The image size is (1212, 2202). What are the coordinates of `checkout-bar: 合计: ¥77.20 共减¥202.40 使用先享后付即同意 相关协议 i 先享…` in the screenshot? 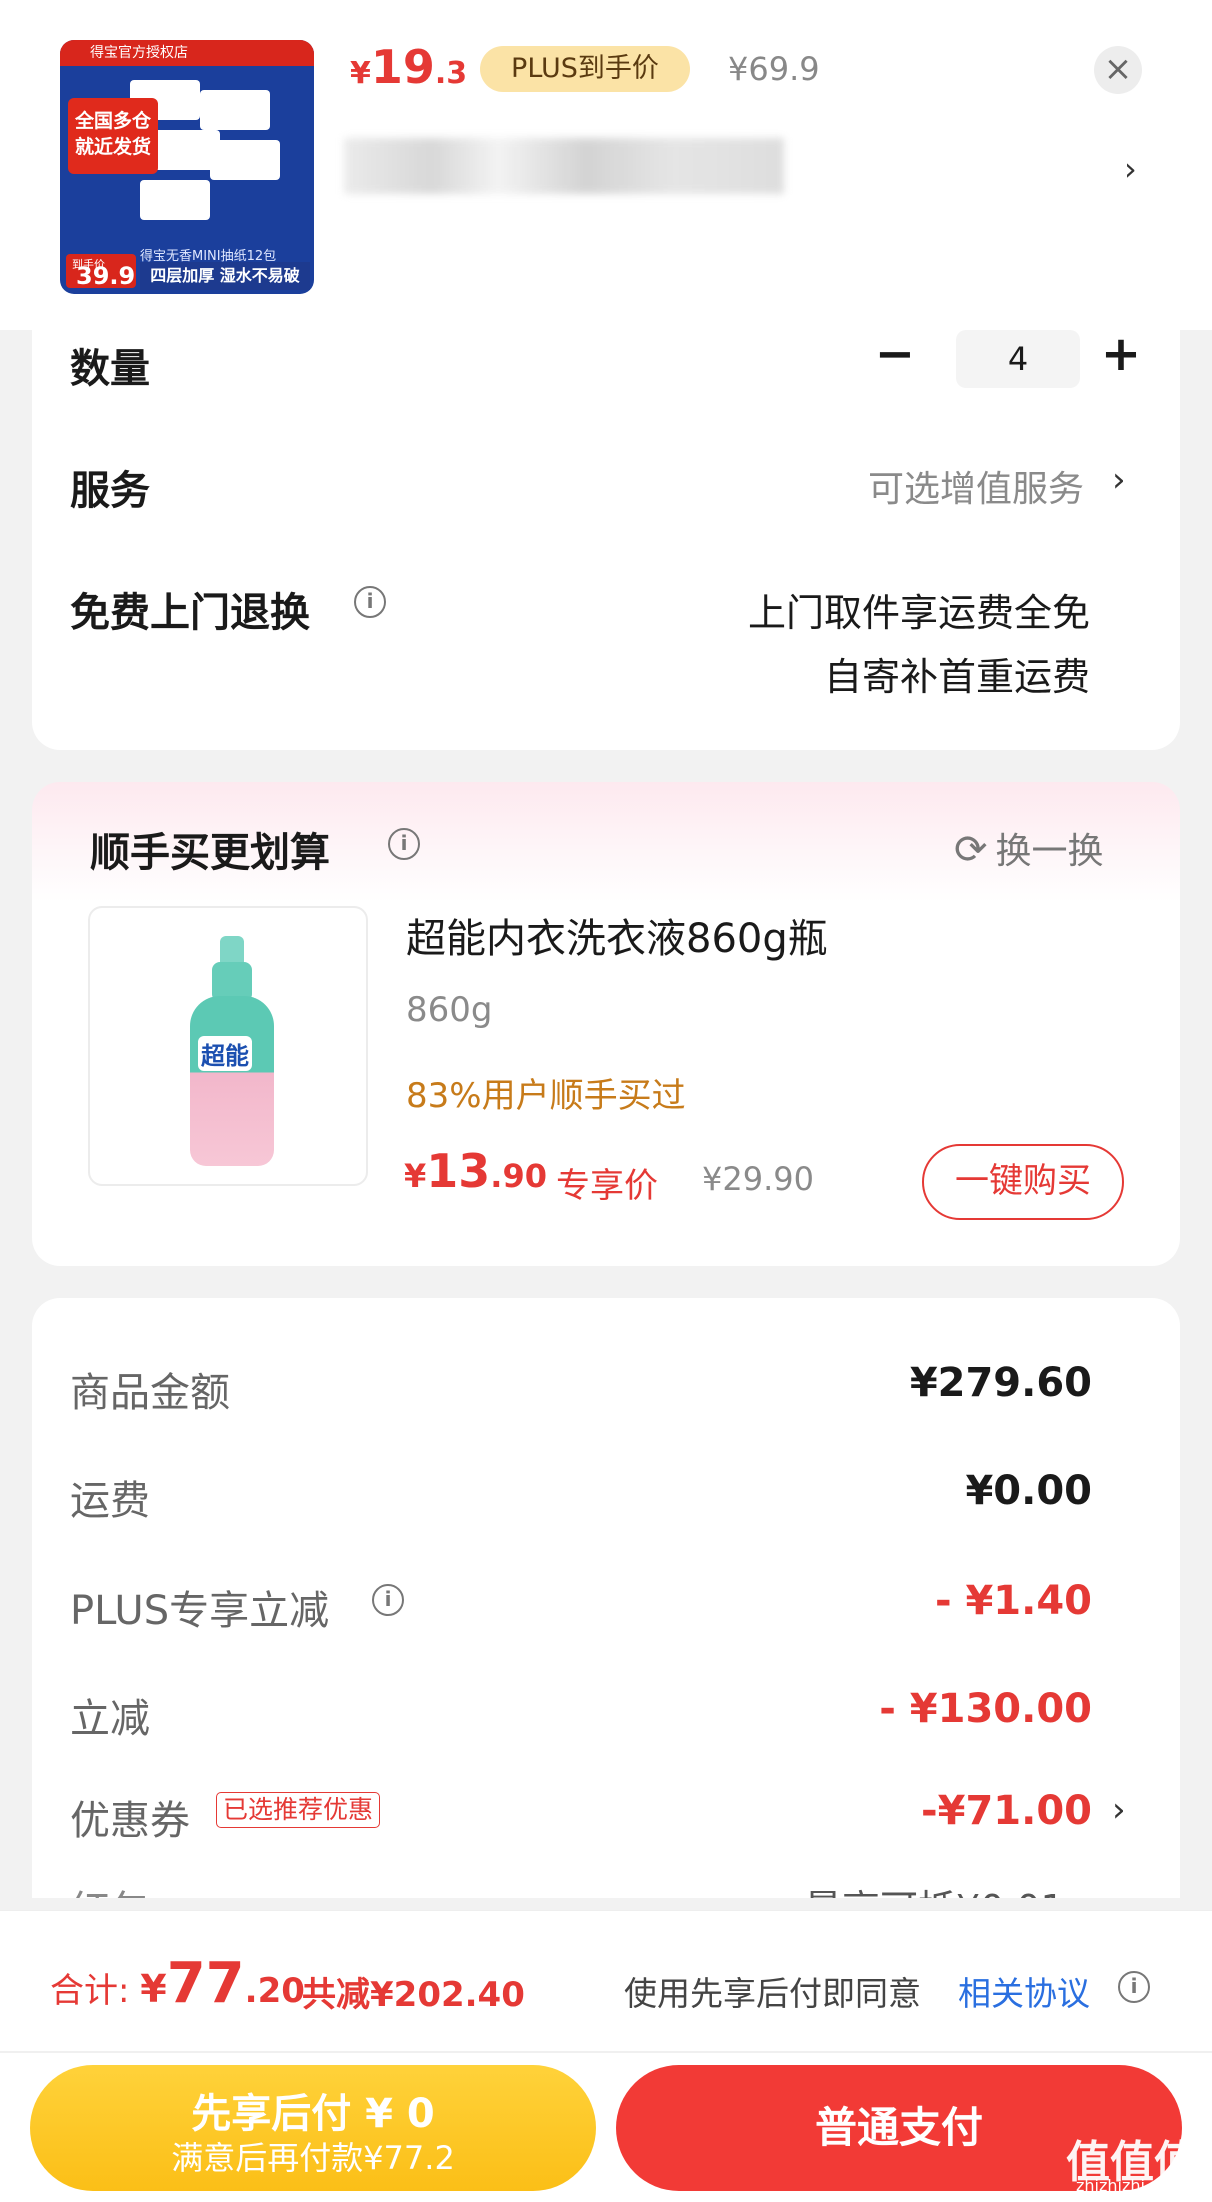 It's located at (606, 2056).